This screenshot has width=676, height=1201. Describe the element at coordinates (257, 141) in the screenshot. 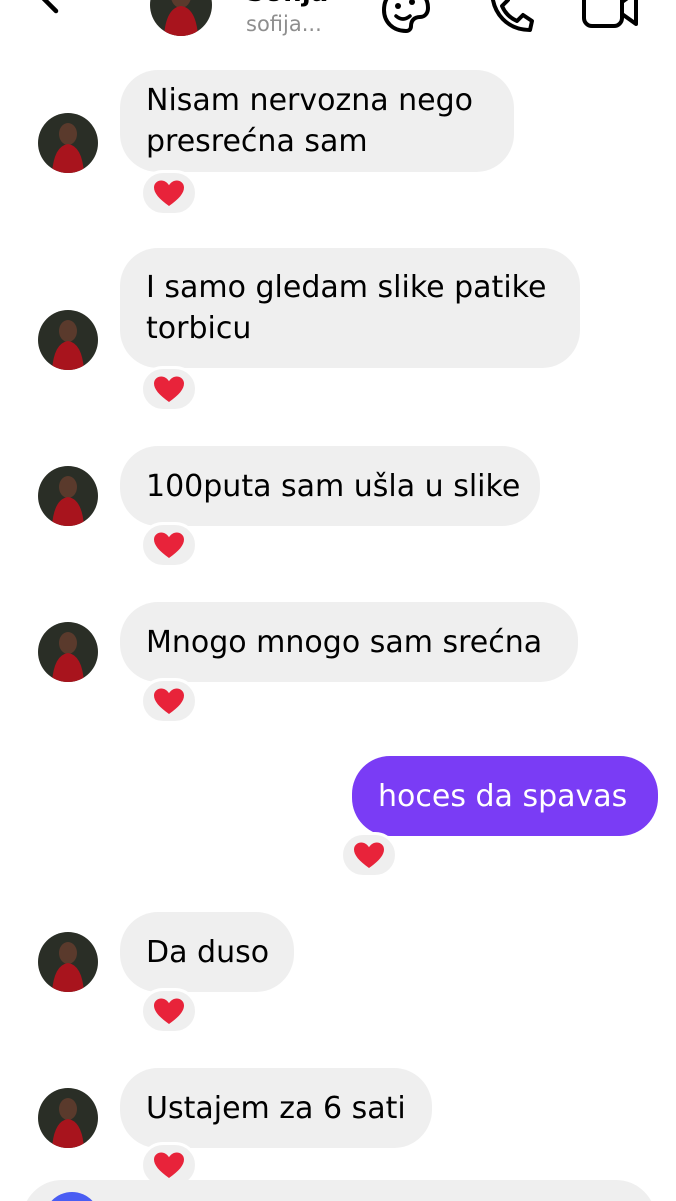

I see `message-text: presrećna sam` at that location.